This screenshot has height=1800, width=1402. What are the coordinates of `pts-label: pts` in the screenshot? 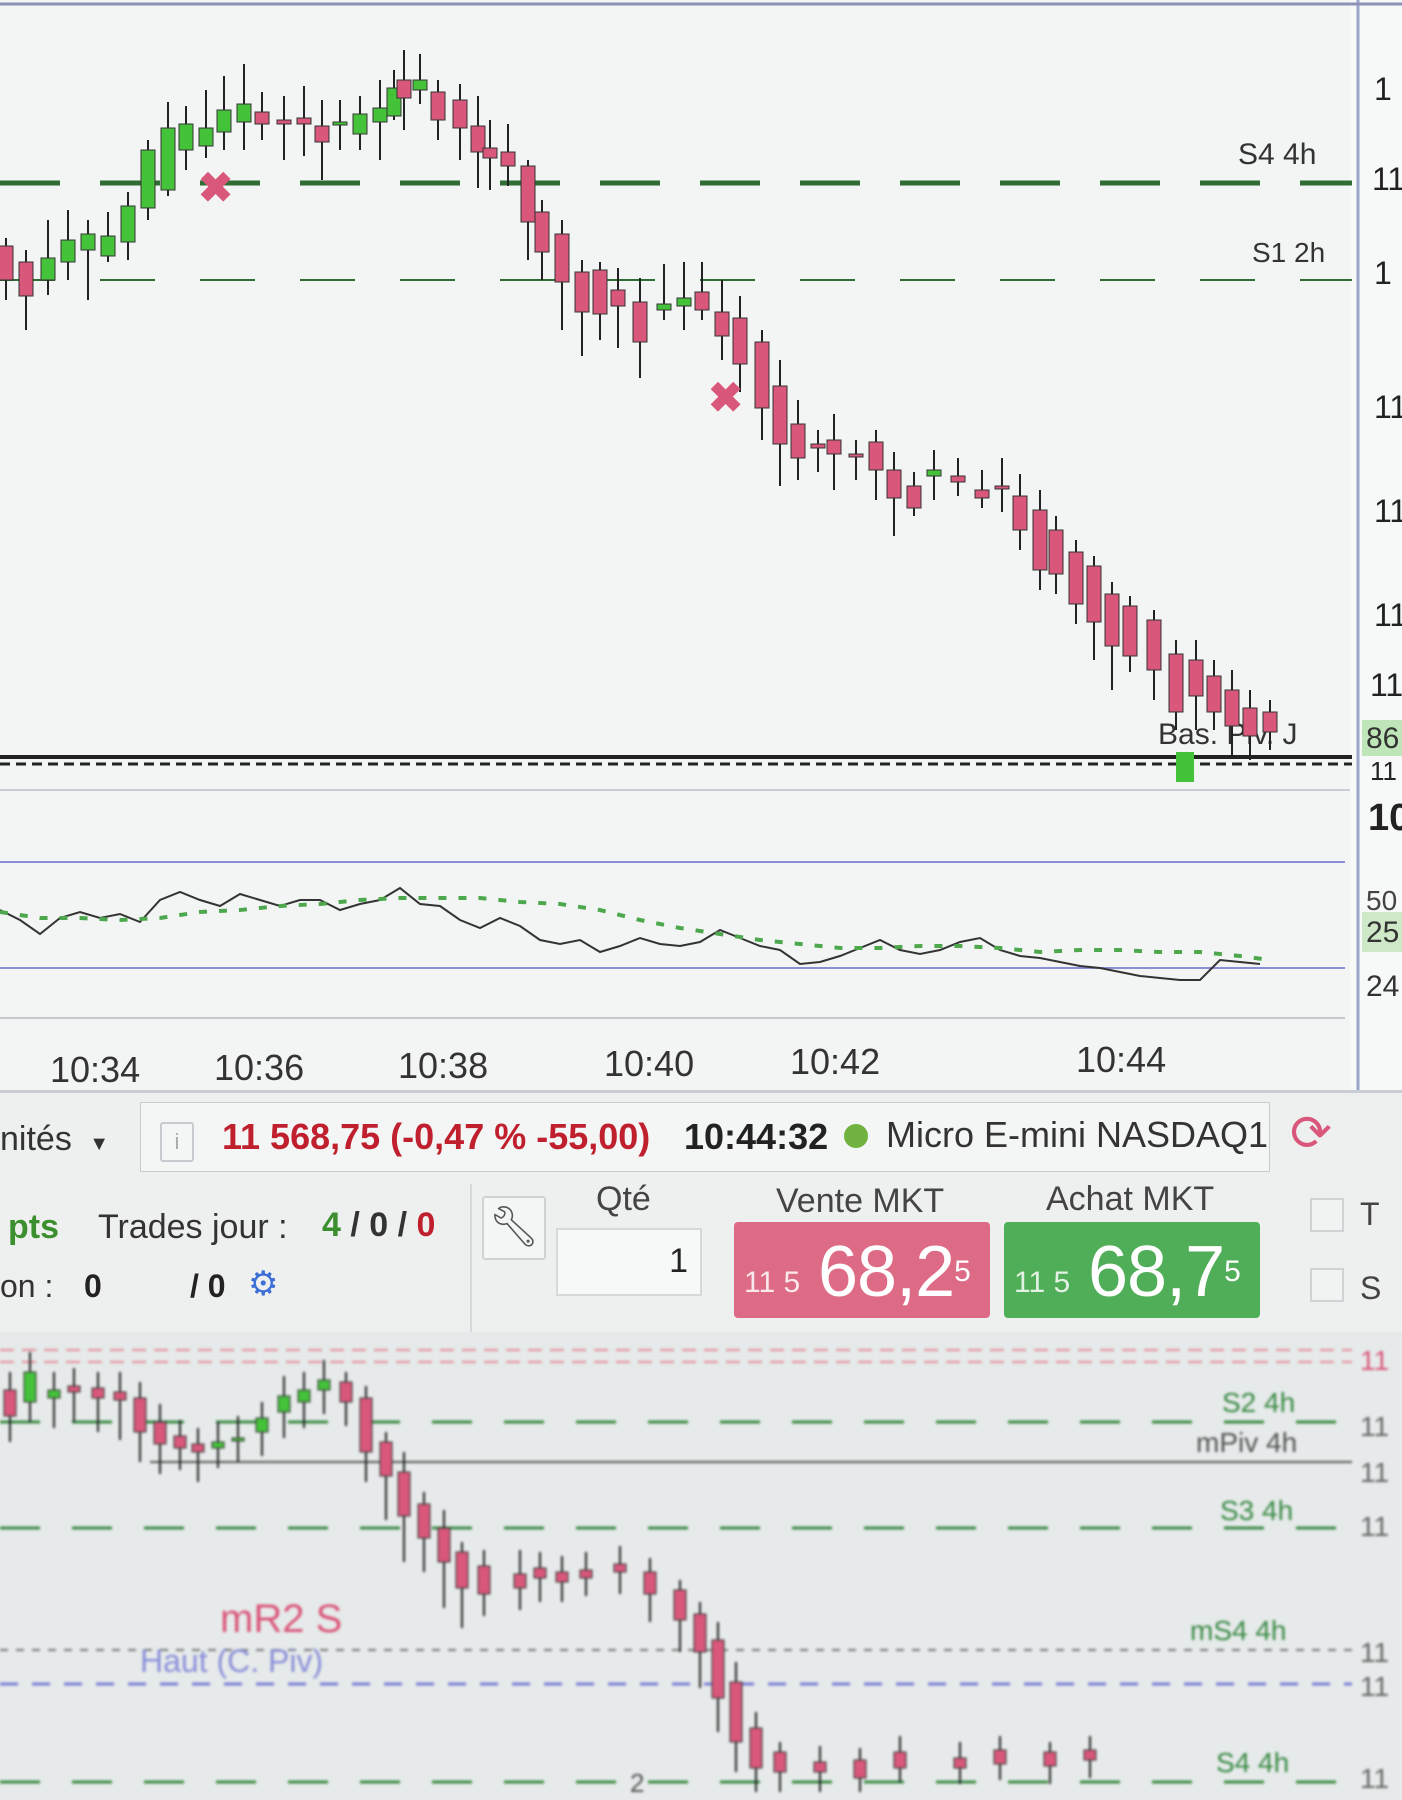 It's located at (33, 1227).